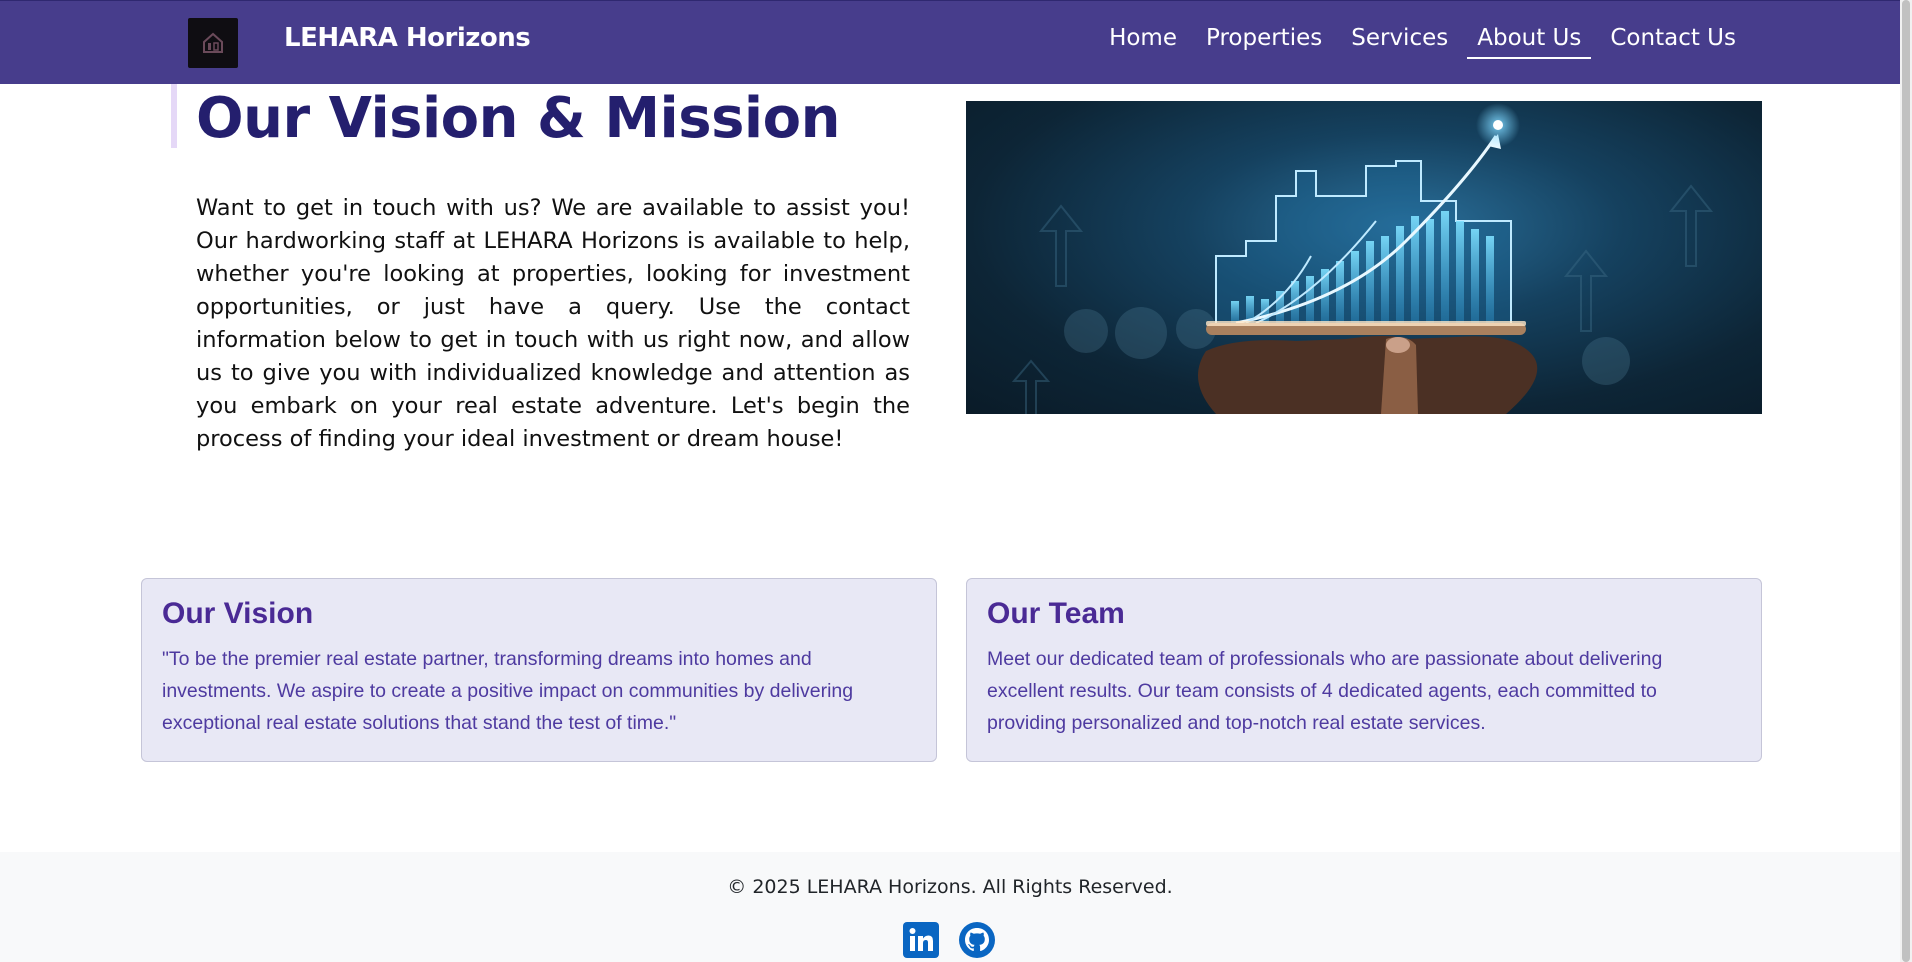  Describe the element at coordinates (1529, 42) in the screenshot. I see `nav-link-about-us: About Us` at that location.